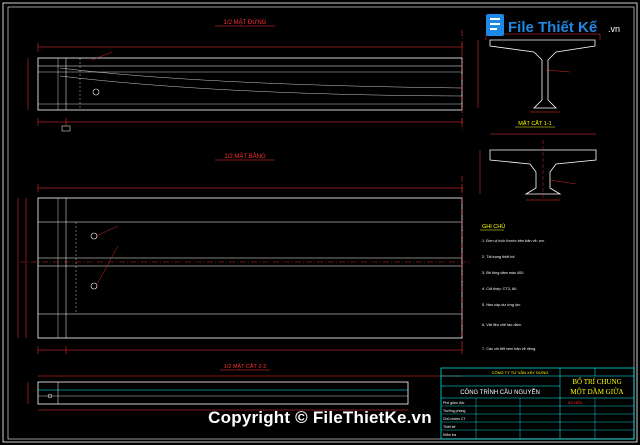 The image size is (640, 445). Describe the element at coordinates (493, 226) in the screenshot. I see `notes-title: GHI CHÚ` at that location.